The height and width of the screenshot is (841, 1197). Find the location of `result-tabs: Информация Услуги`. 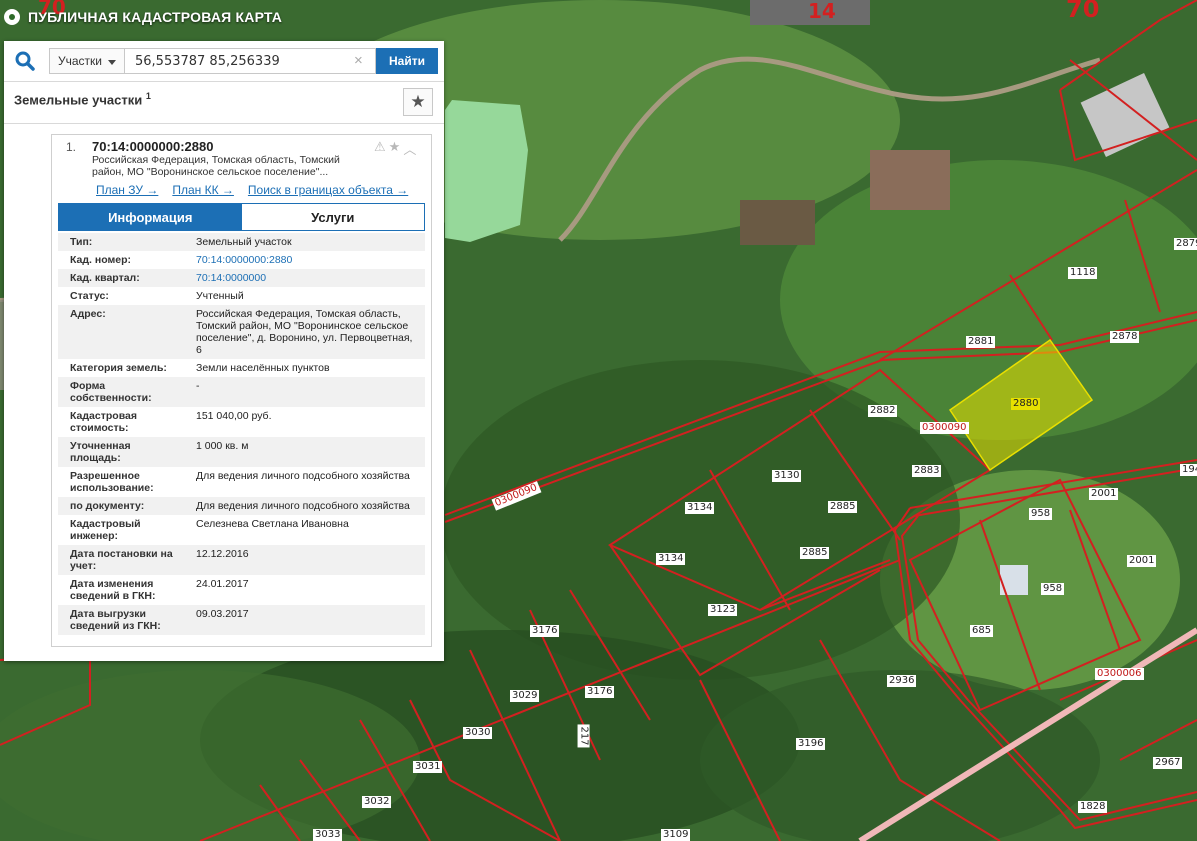

result-tabs: Информация Услуги is located at coordinates (241, 217).